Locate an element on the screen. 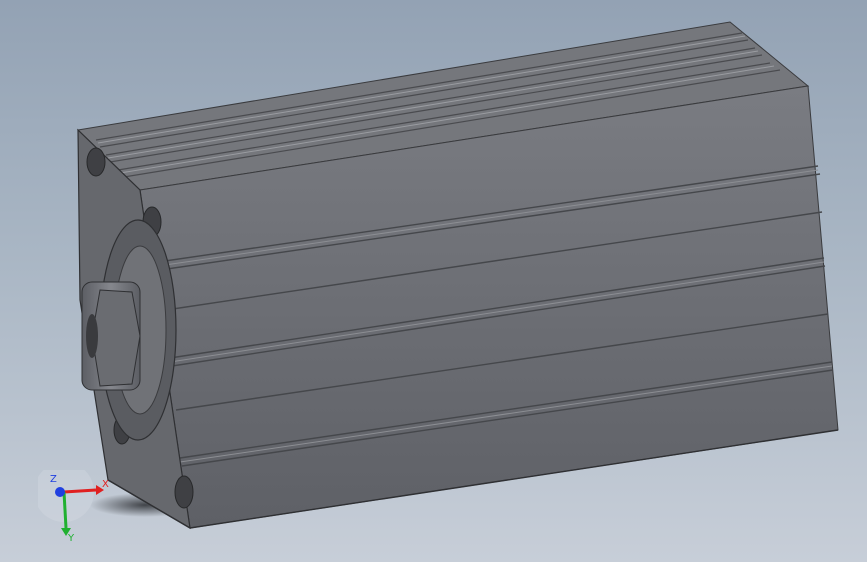 This screenshot has width=867, height=562. axis-triad: X Y Z is located at coordinates (76, 506).